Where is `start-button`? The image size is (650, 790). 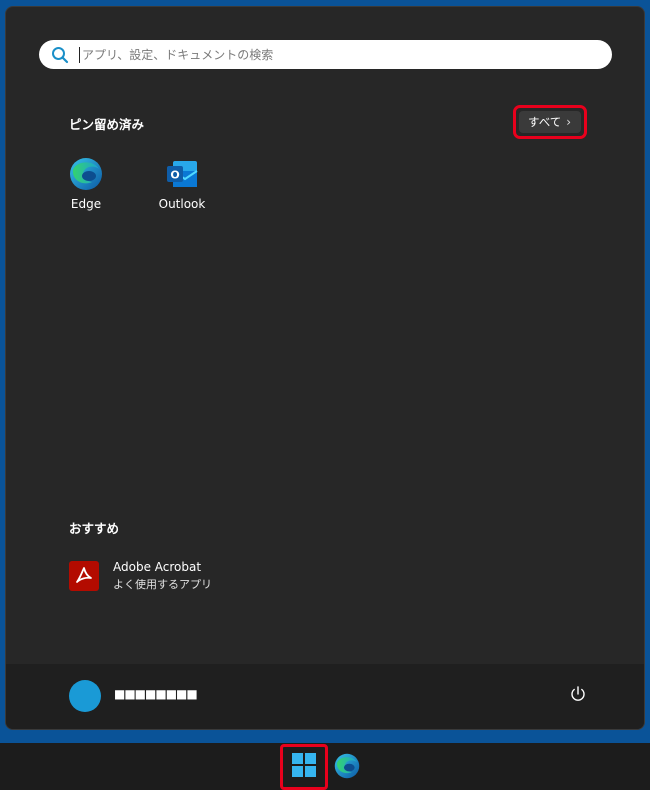 start-button is located at coordinates (304, 767).